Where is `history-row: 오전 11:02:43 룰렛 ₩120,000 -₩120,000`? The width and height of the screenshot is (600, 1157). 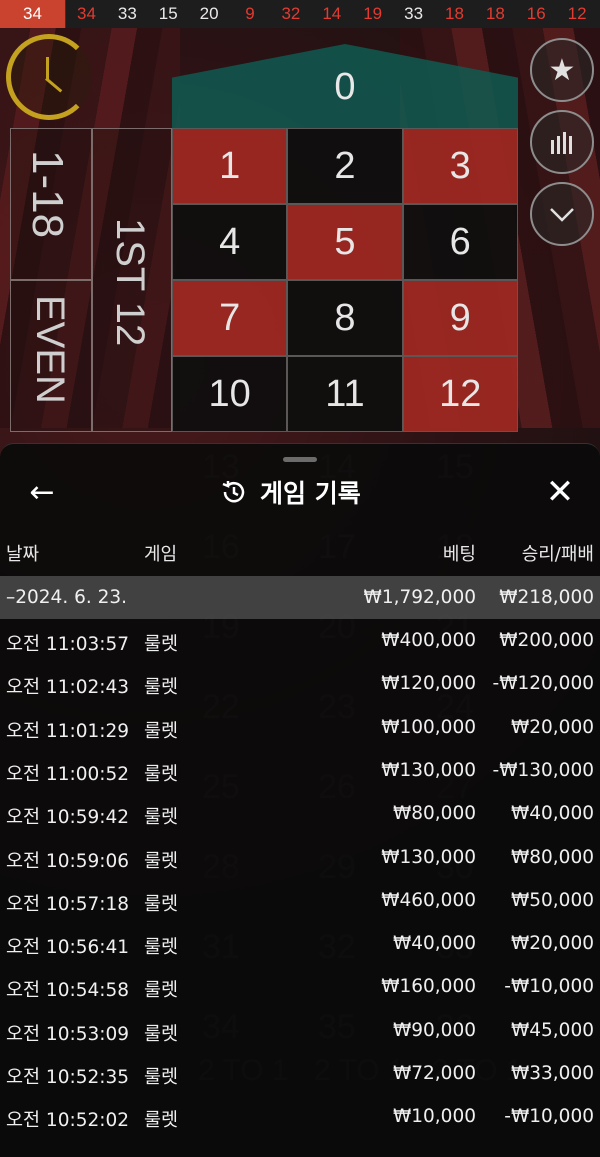
history-row: 오전 11:02:43 룰렛 ₩120,000 -₩120,000 is located at coordinates (300, 683).